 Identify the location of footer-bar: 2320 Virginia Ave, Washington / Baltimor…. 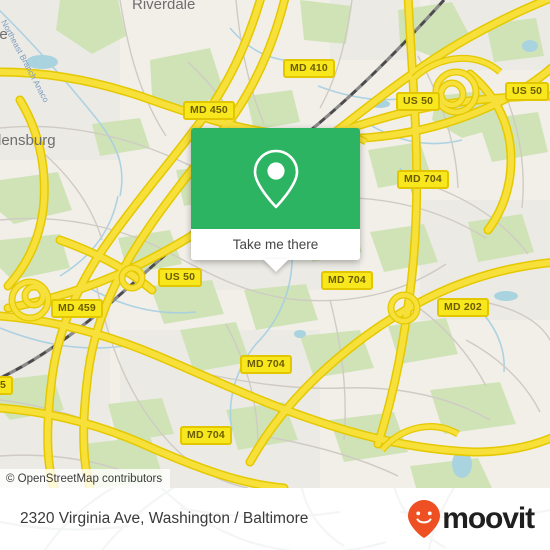
(275, 519).